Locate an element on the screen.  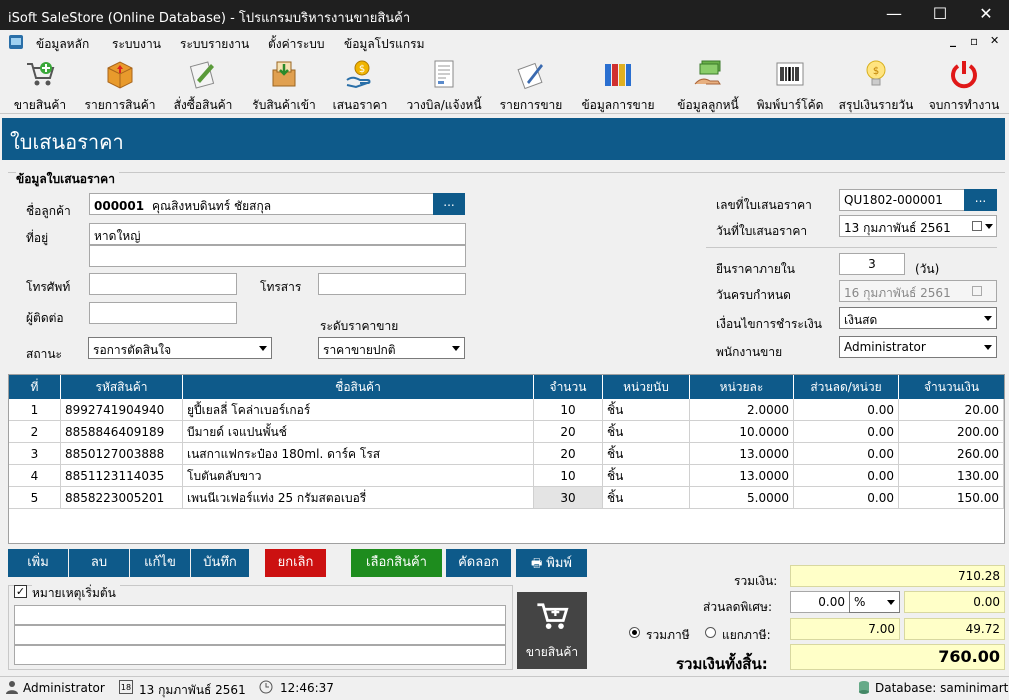
contact-field is located at coordinates (163, 313).